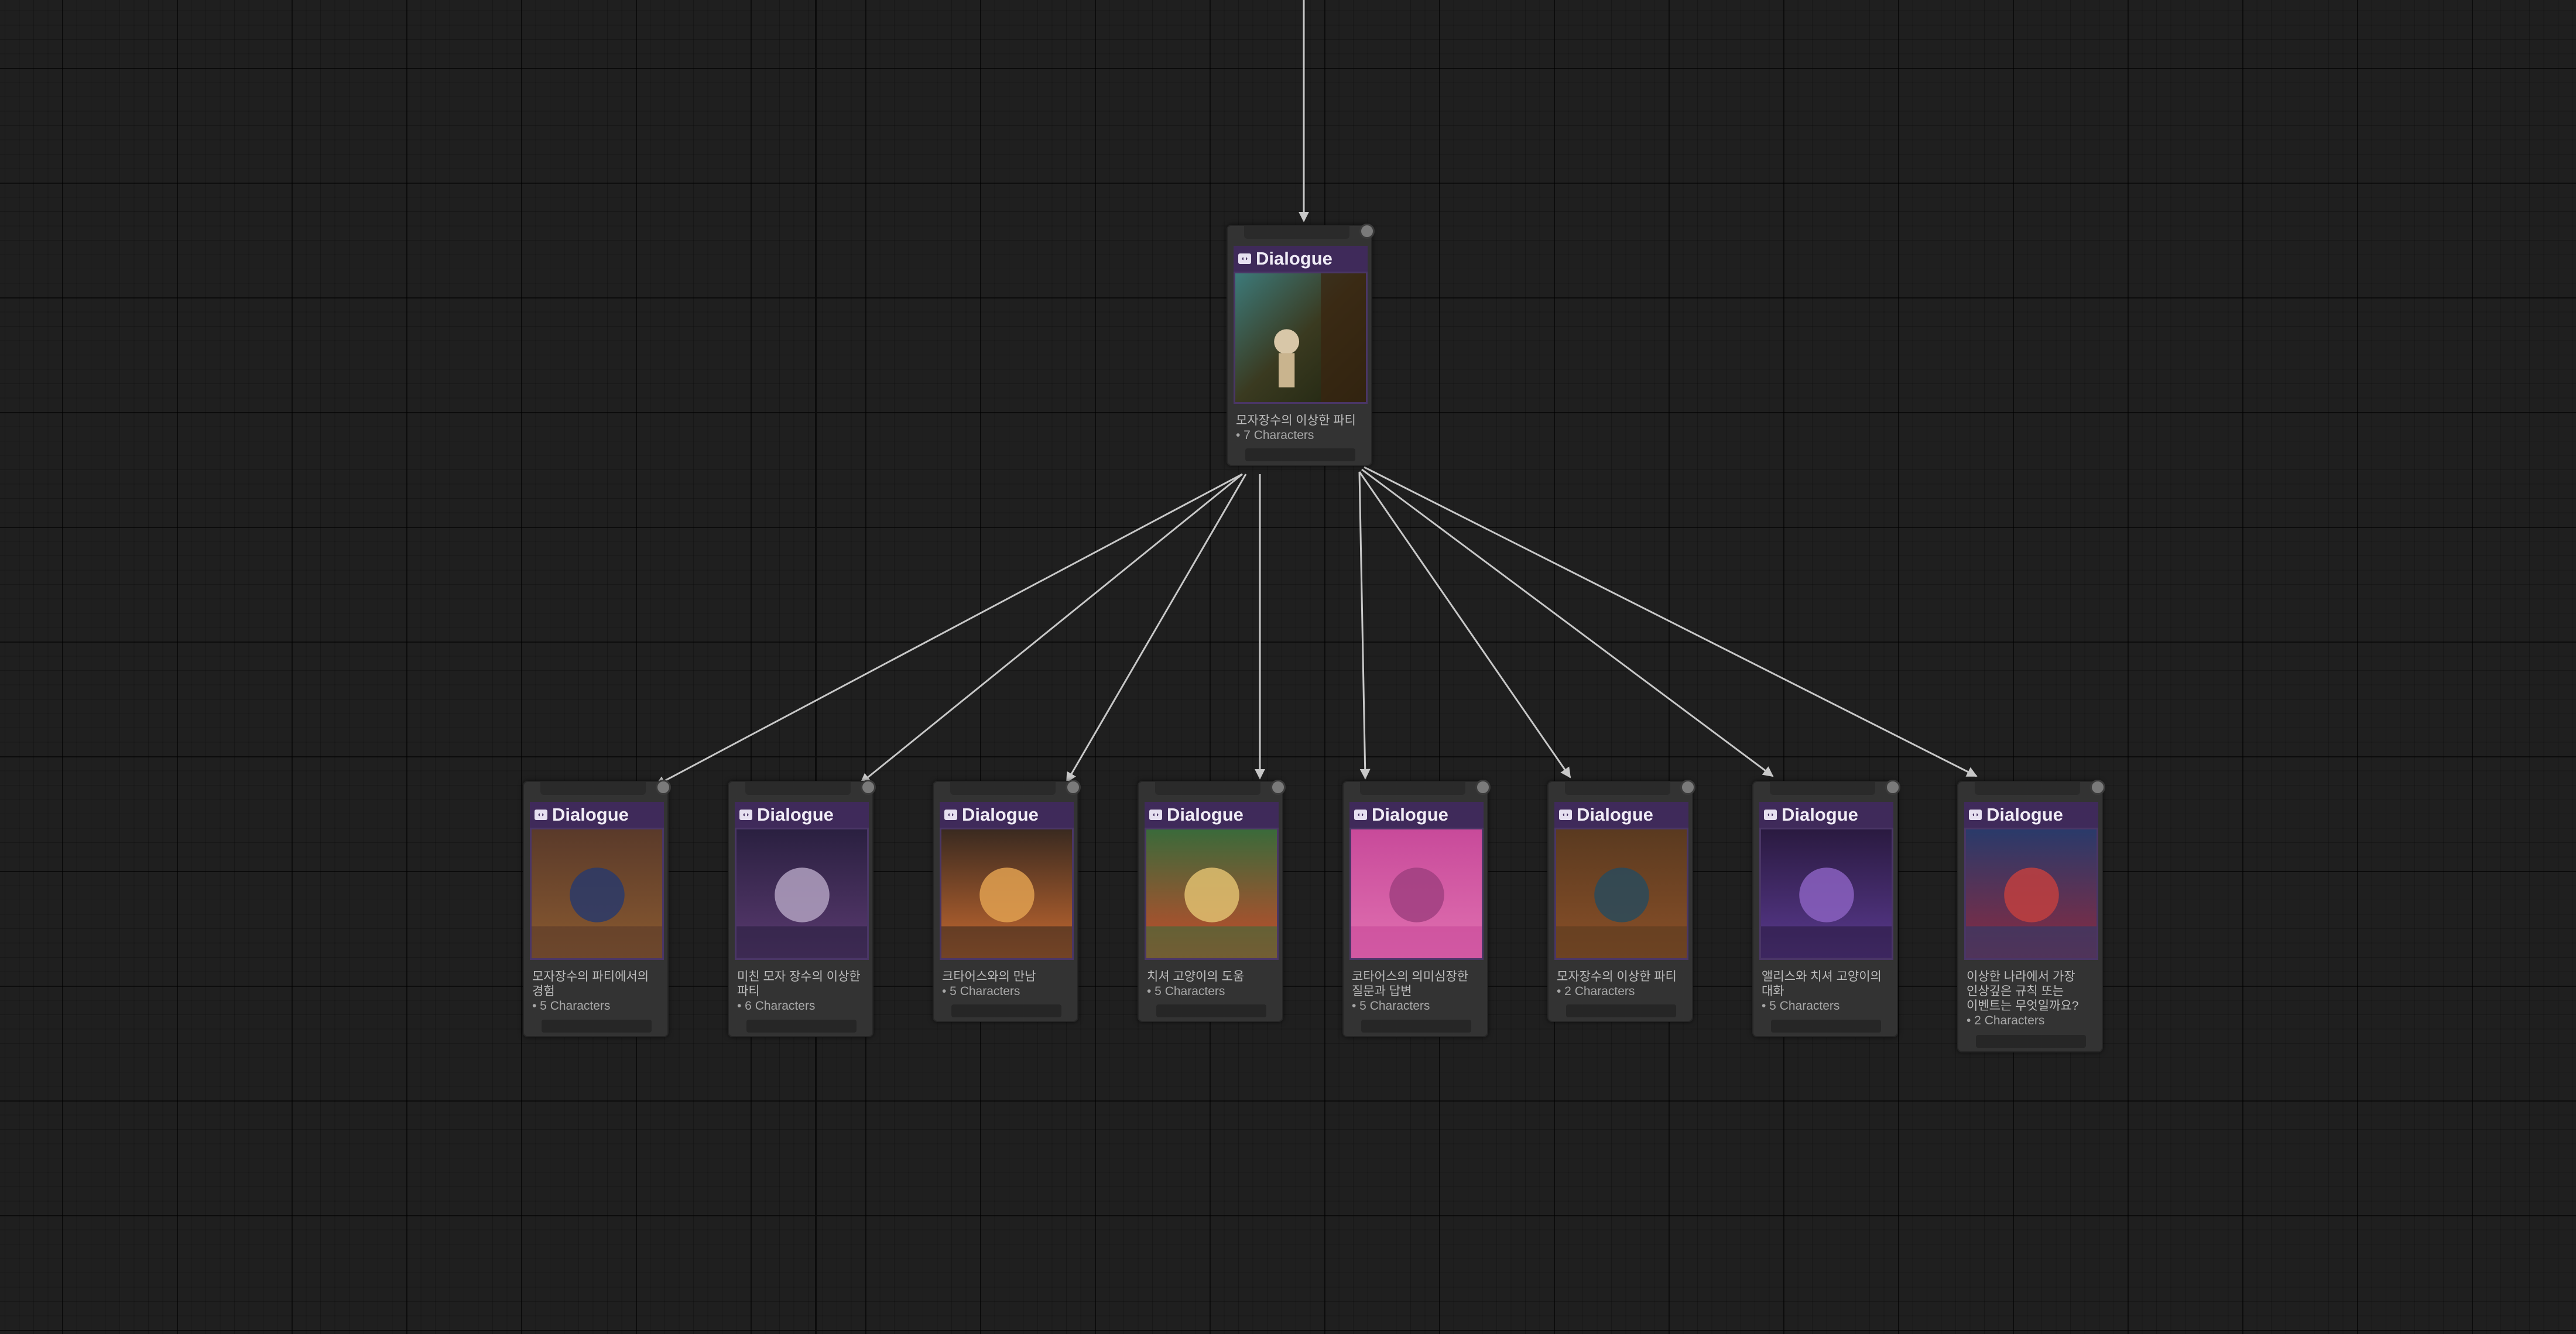 The height and width of the screenshot is (1334, 2576). What do you see at coordinates (2015, 992) in the screenshot?
I see `node-desc-line2: 인상깊은 규칙 또는` at bounding box center [2015, 992].